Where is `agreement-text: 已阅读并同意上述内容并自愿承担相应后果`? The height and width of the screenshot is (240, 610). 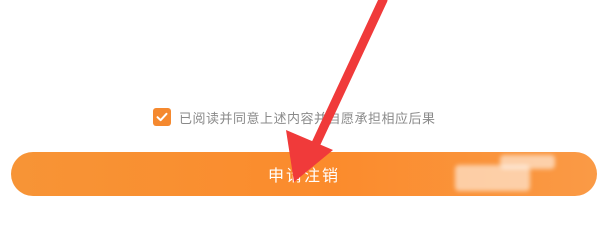
agreement-text: 已阅读并同意上述内容并自愿承担相应后果 is located at coordinates (307, 119).